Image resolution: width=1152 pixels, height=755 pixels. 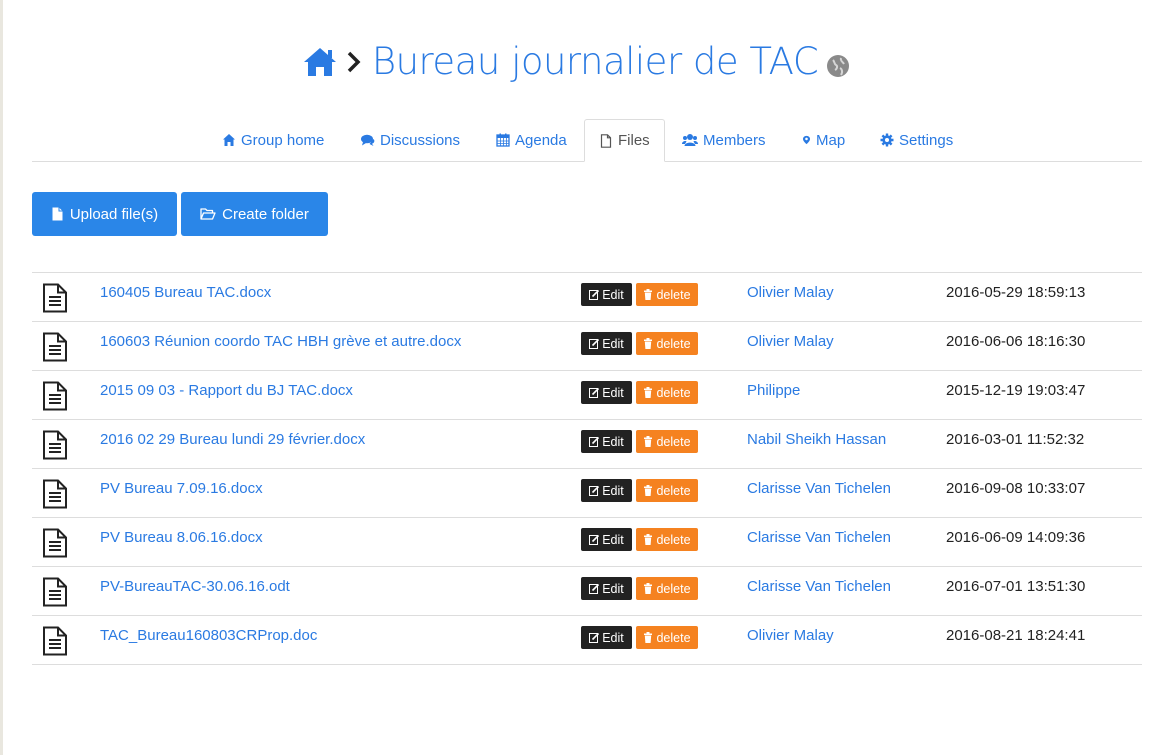 I want to click on create-folder-label: Create folder, so click(x=265, y=214).